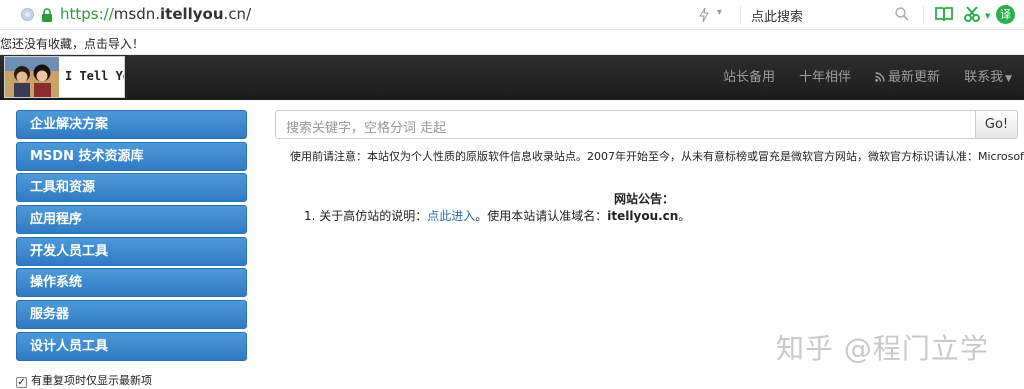  I want to click on sidebar-item-tools-resources: 工具和资源, so click(131, 188).